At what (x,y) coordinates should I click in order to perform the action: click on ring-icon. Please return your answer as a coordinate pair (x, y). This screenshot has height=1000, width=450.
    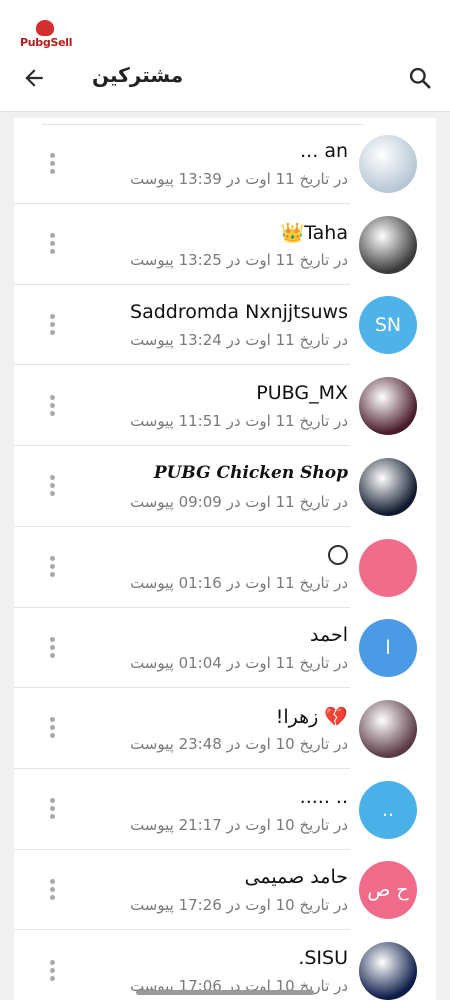
    Looking at the image, I should click on (338, 555).